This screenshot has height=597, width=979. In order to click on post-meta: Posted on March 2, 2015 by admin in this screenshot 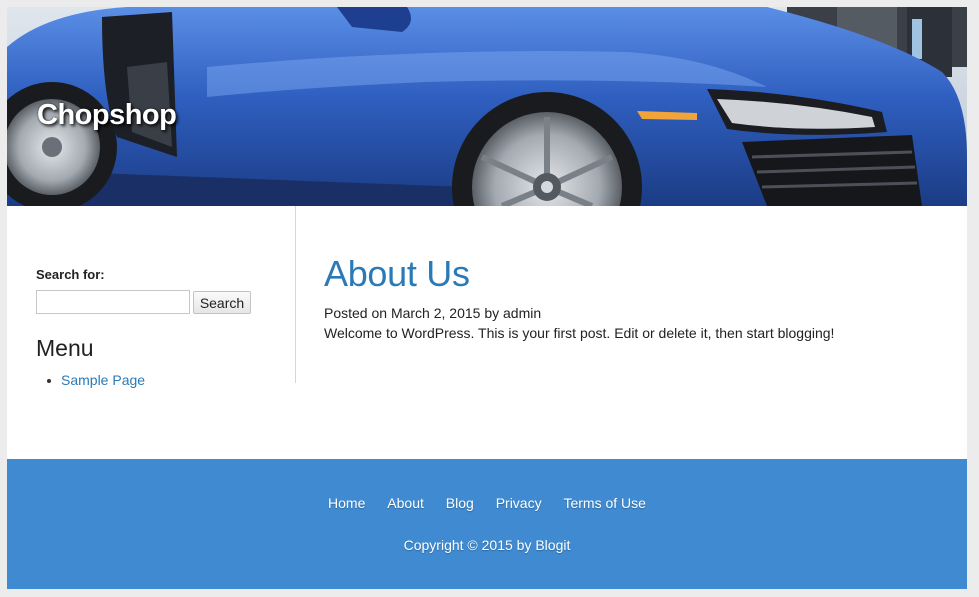, I will do `click(433, 313)`.